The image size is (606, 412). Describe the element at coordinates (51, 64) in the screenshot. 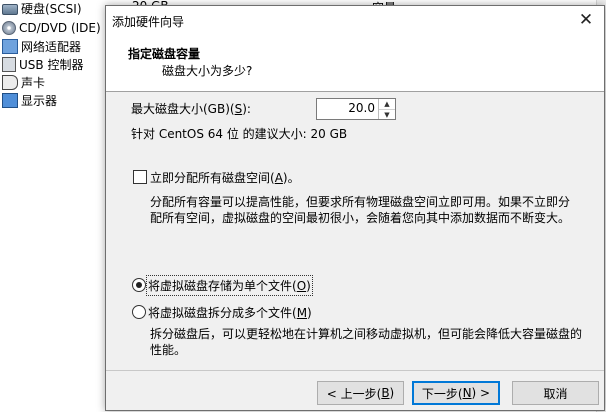

I see `hardware-item-label: USB 控制器` at that location.